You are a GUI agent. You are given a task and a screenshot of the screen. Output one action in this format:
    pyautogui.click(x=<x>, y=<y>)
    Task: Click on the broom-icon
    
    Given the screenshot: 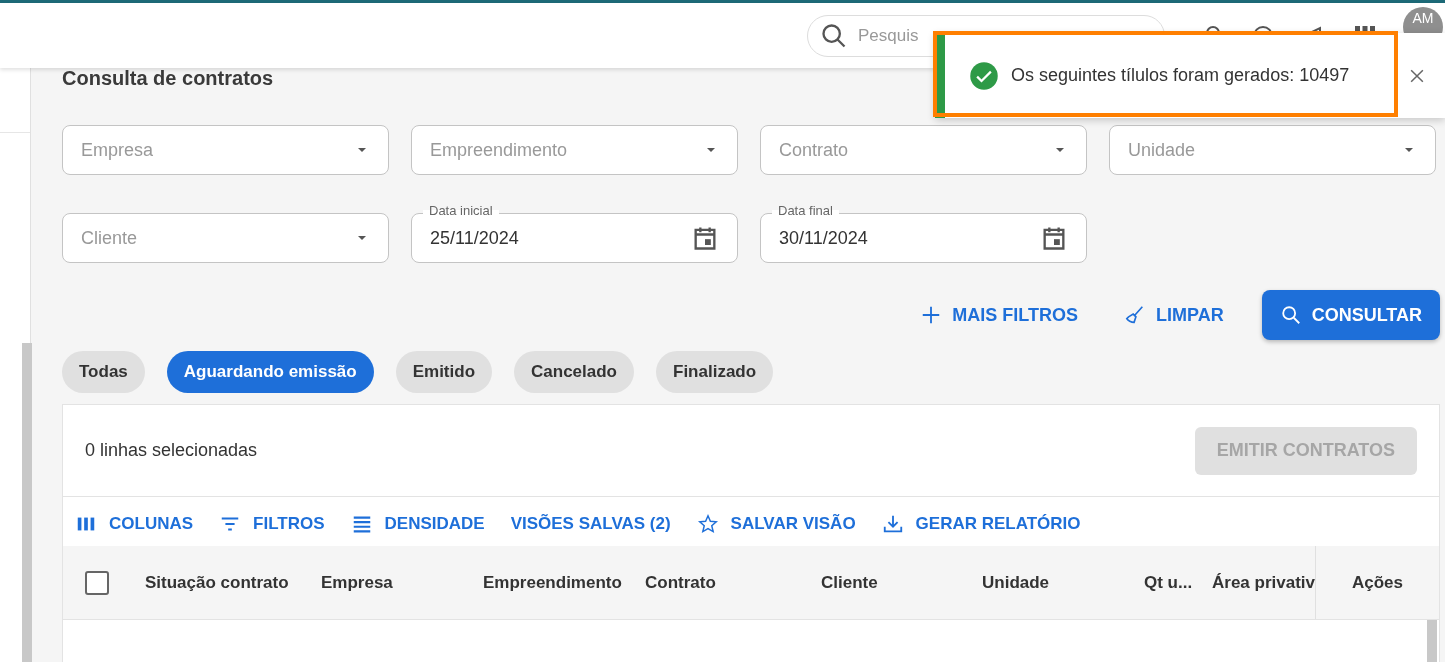 What is the action you would take?
    pyautogui.click(x=1135, y=315)
    